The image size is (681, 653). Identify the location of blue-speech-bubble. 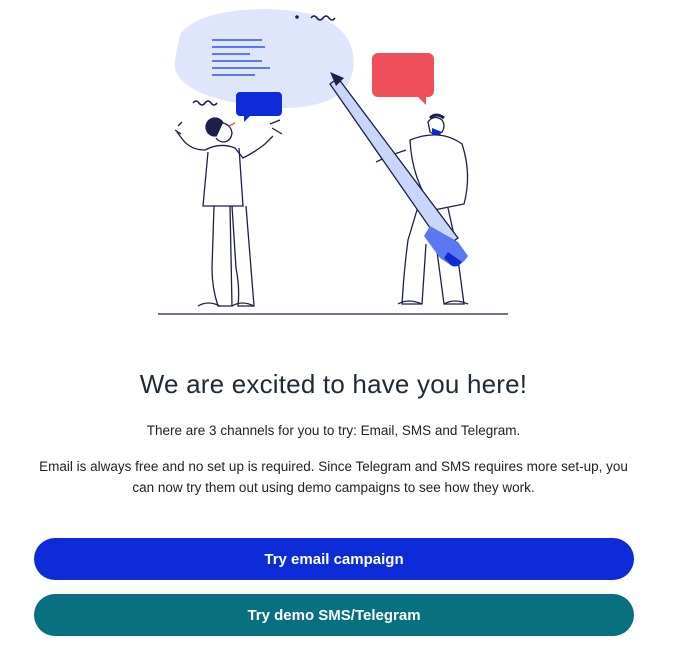
(259, 107).